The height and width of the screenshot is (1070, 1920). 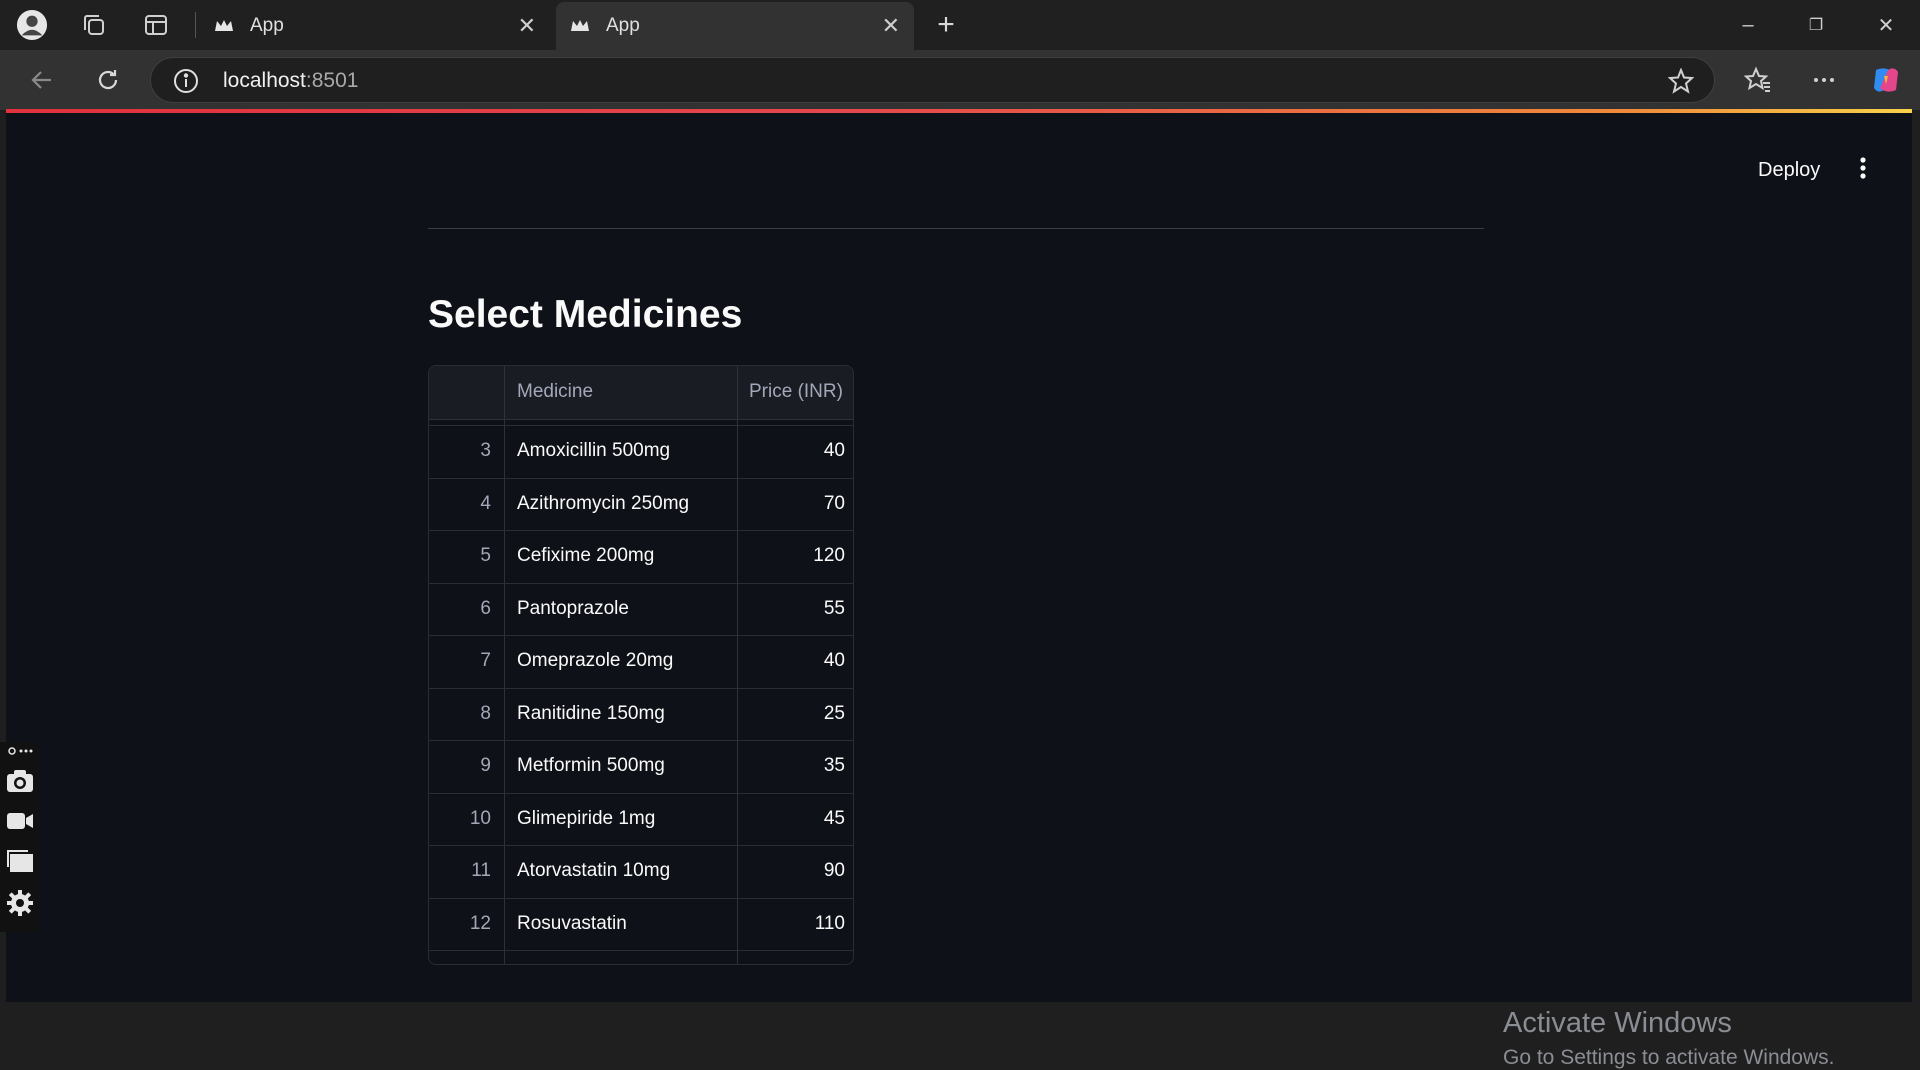 What do you see at coordinates (834, 504) in the screenshot?
I see `price-cell: 70` at bounding box center [834, 504].